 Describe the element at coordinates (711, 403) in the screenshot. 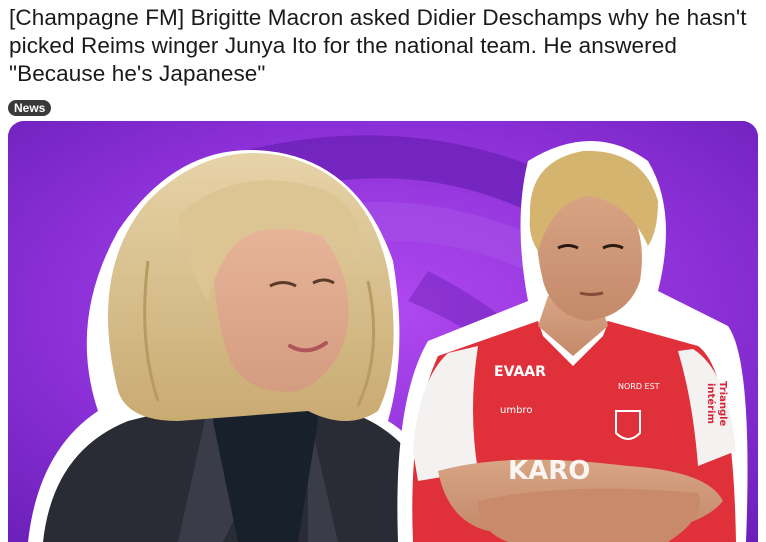

I see `sleeve-text-2: intérim` at that location.